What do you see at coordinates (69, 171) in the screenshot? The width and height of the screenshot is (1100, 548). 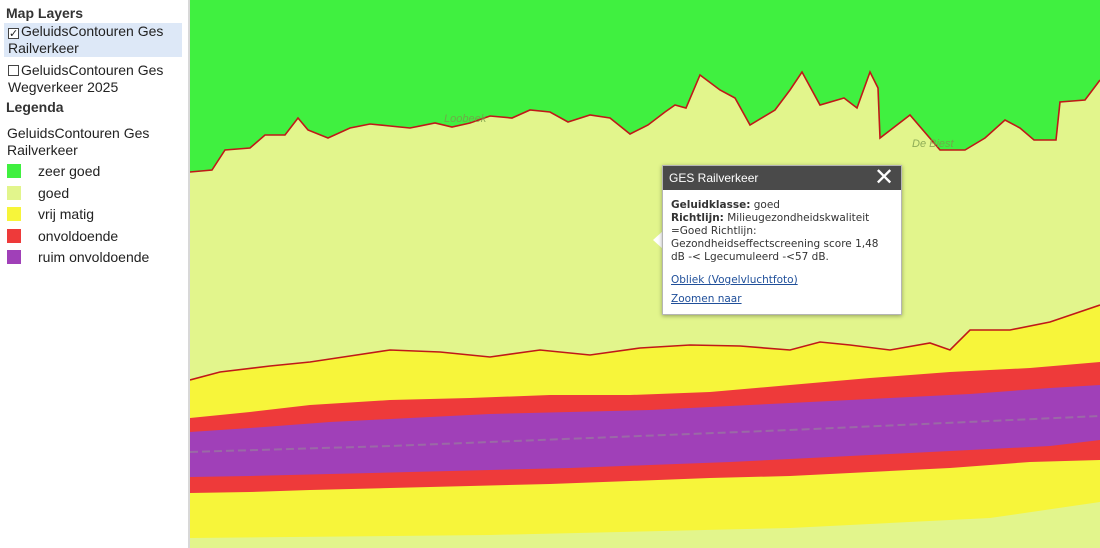 I see `legend-label: zeer goed` at bounding box center [69, 171].